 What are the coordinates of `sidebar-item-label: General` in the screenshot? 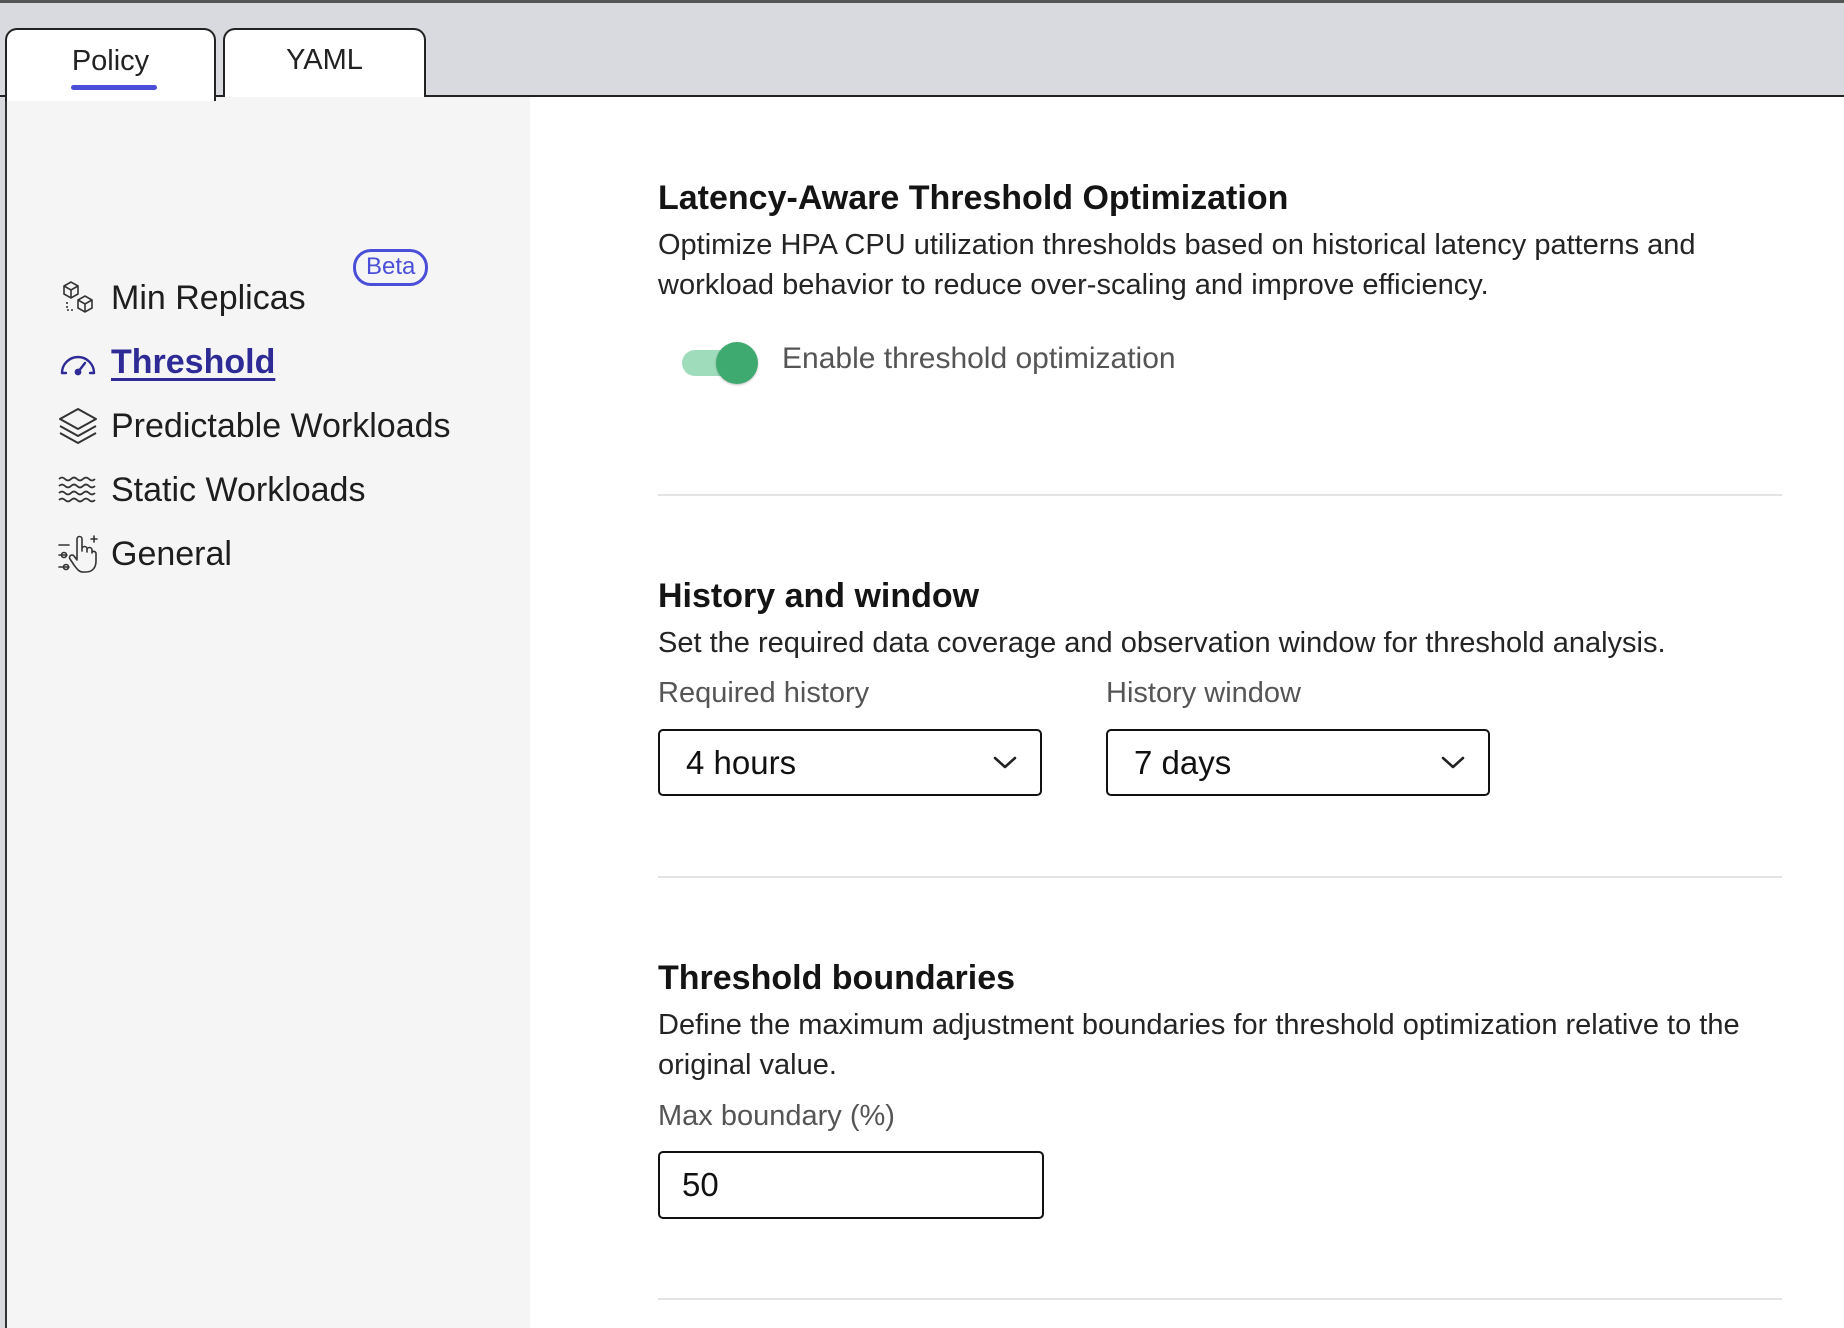 It's located at (171, 553).